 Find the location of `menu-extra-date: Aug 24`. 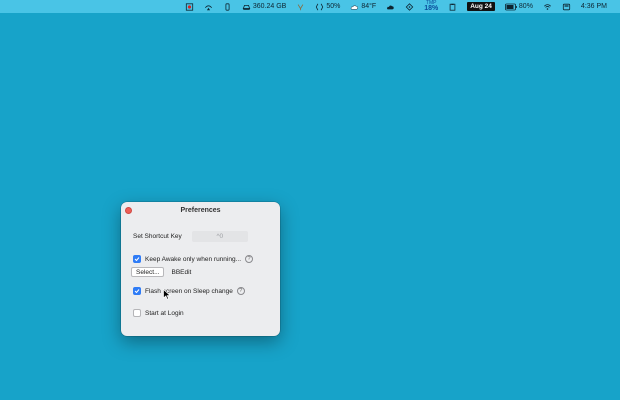

menu-extra-date: Aug 24 is located at coordinates (481, 6).